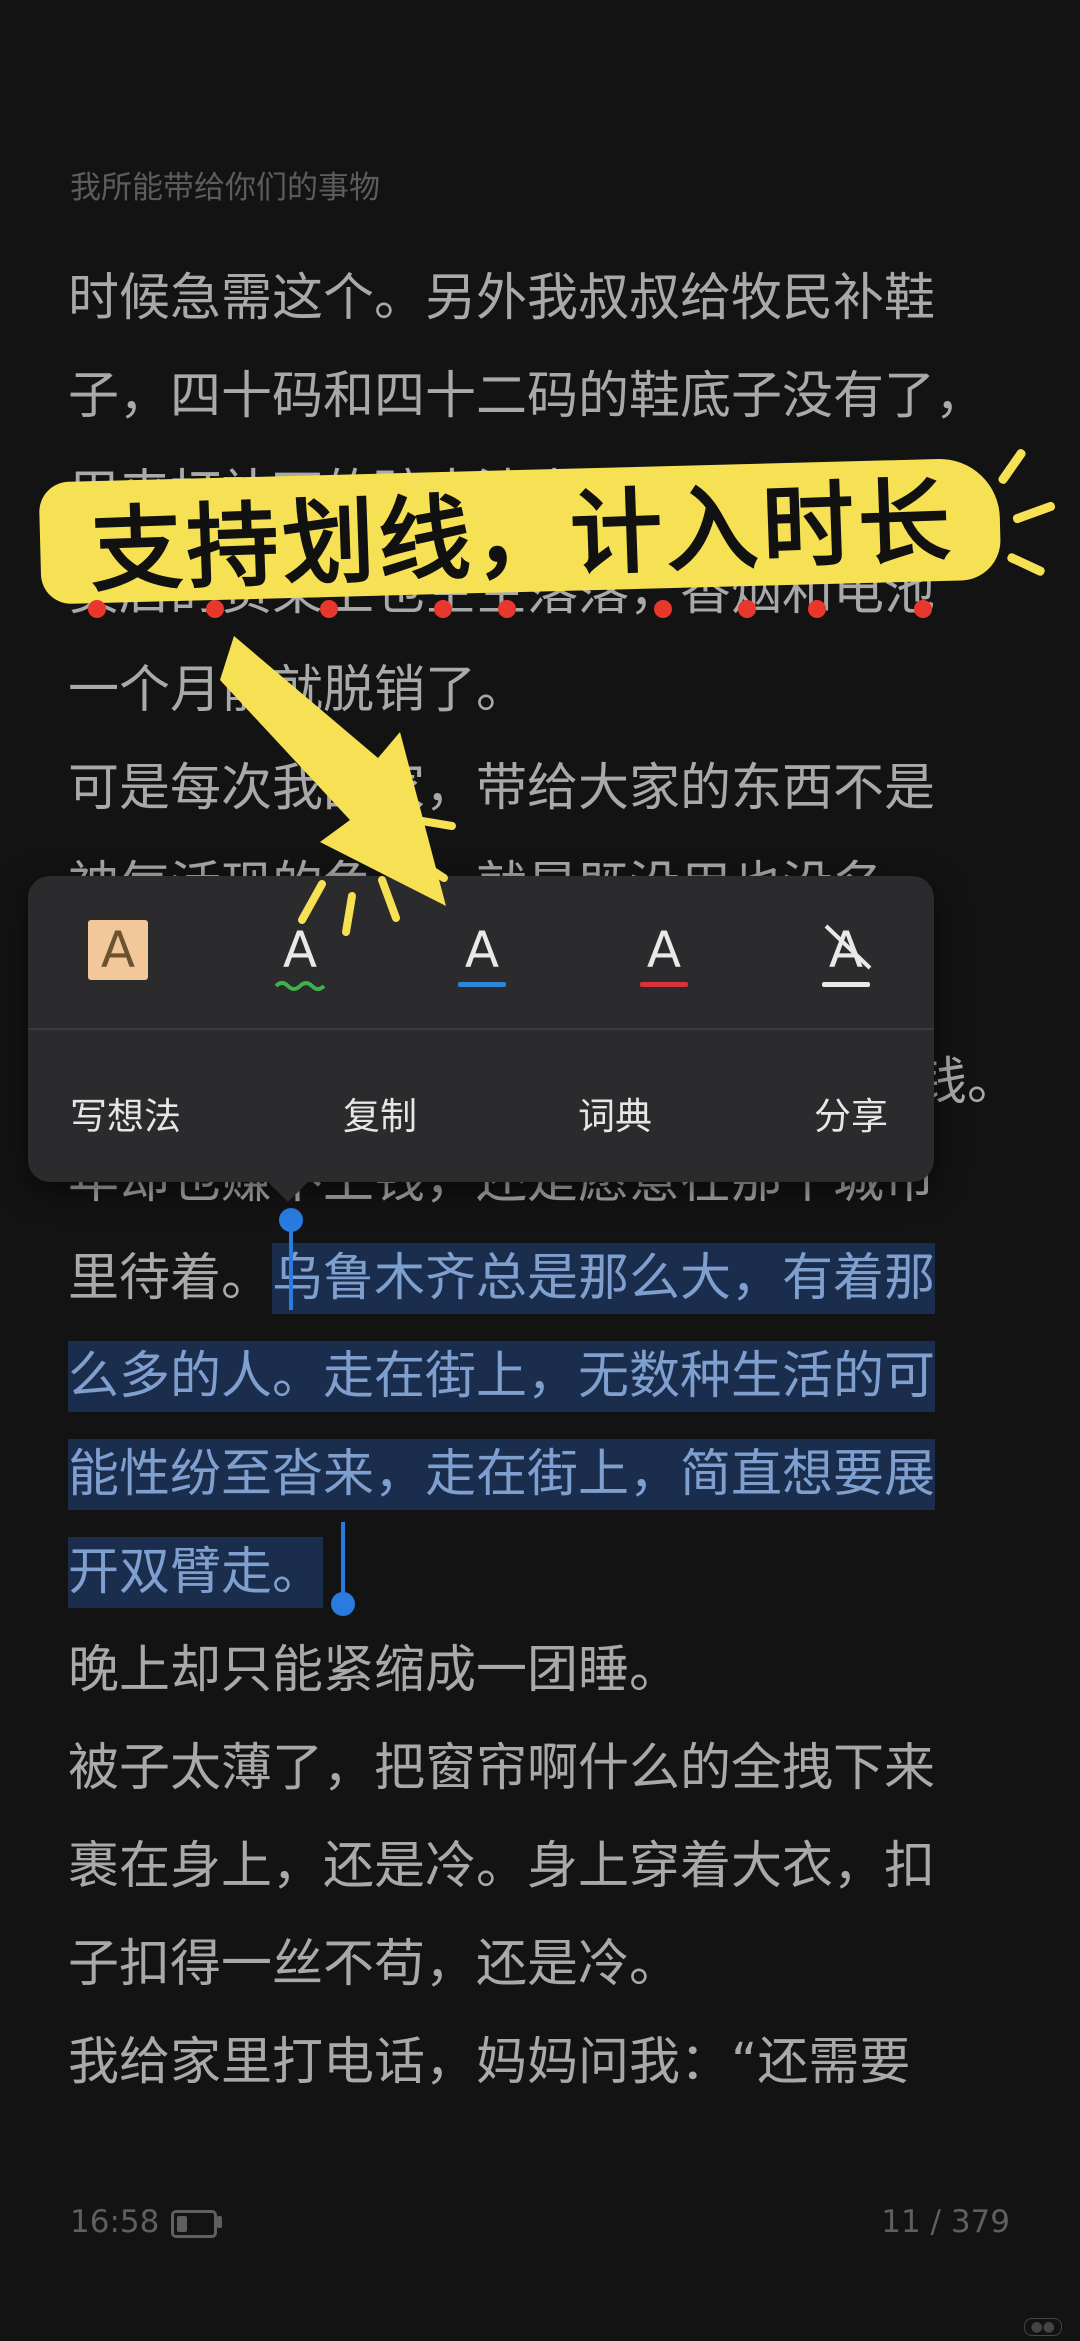 The image size is (1080, 2341). I want to click on selection-start-cursor, so click(291, 1267).